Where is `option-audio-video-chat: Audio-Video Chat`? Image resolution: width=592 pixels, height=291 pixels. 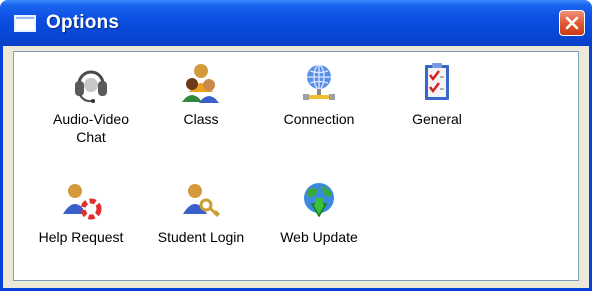 option-audio-video-chat: Audio-Video Chat is located at coordinates (91, 104).